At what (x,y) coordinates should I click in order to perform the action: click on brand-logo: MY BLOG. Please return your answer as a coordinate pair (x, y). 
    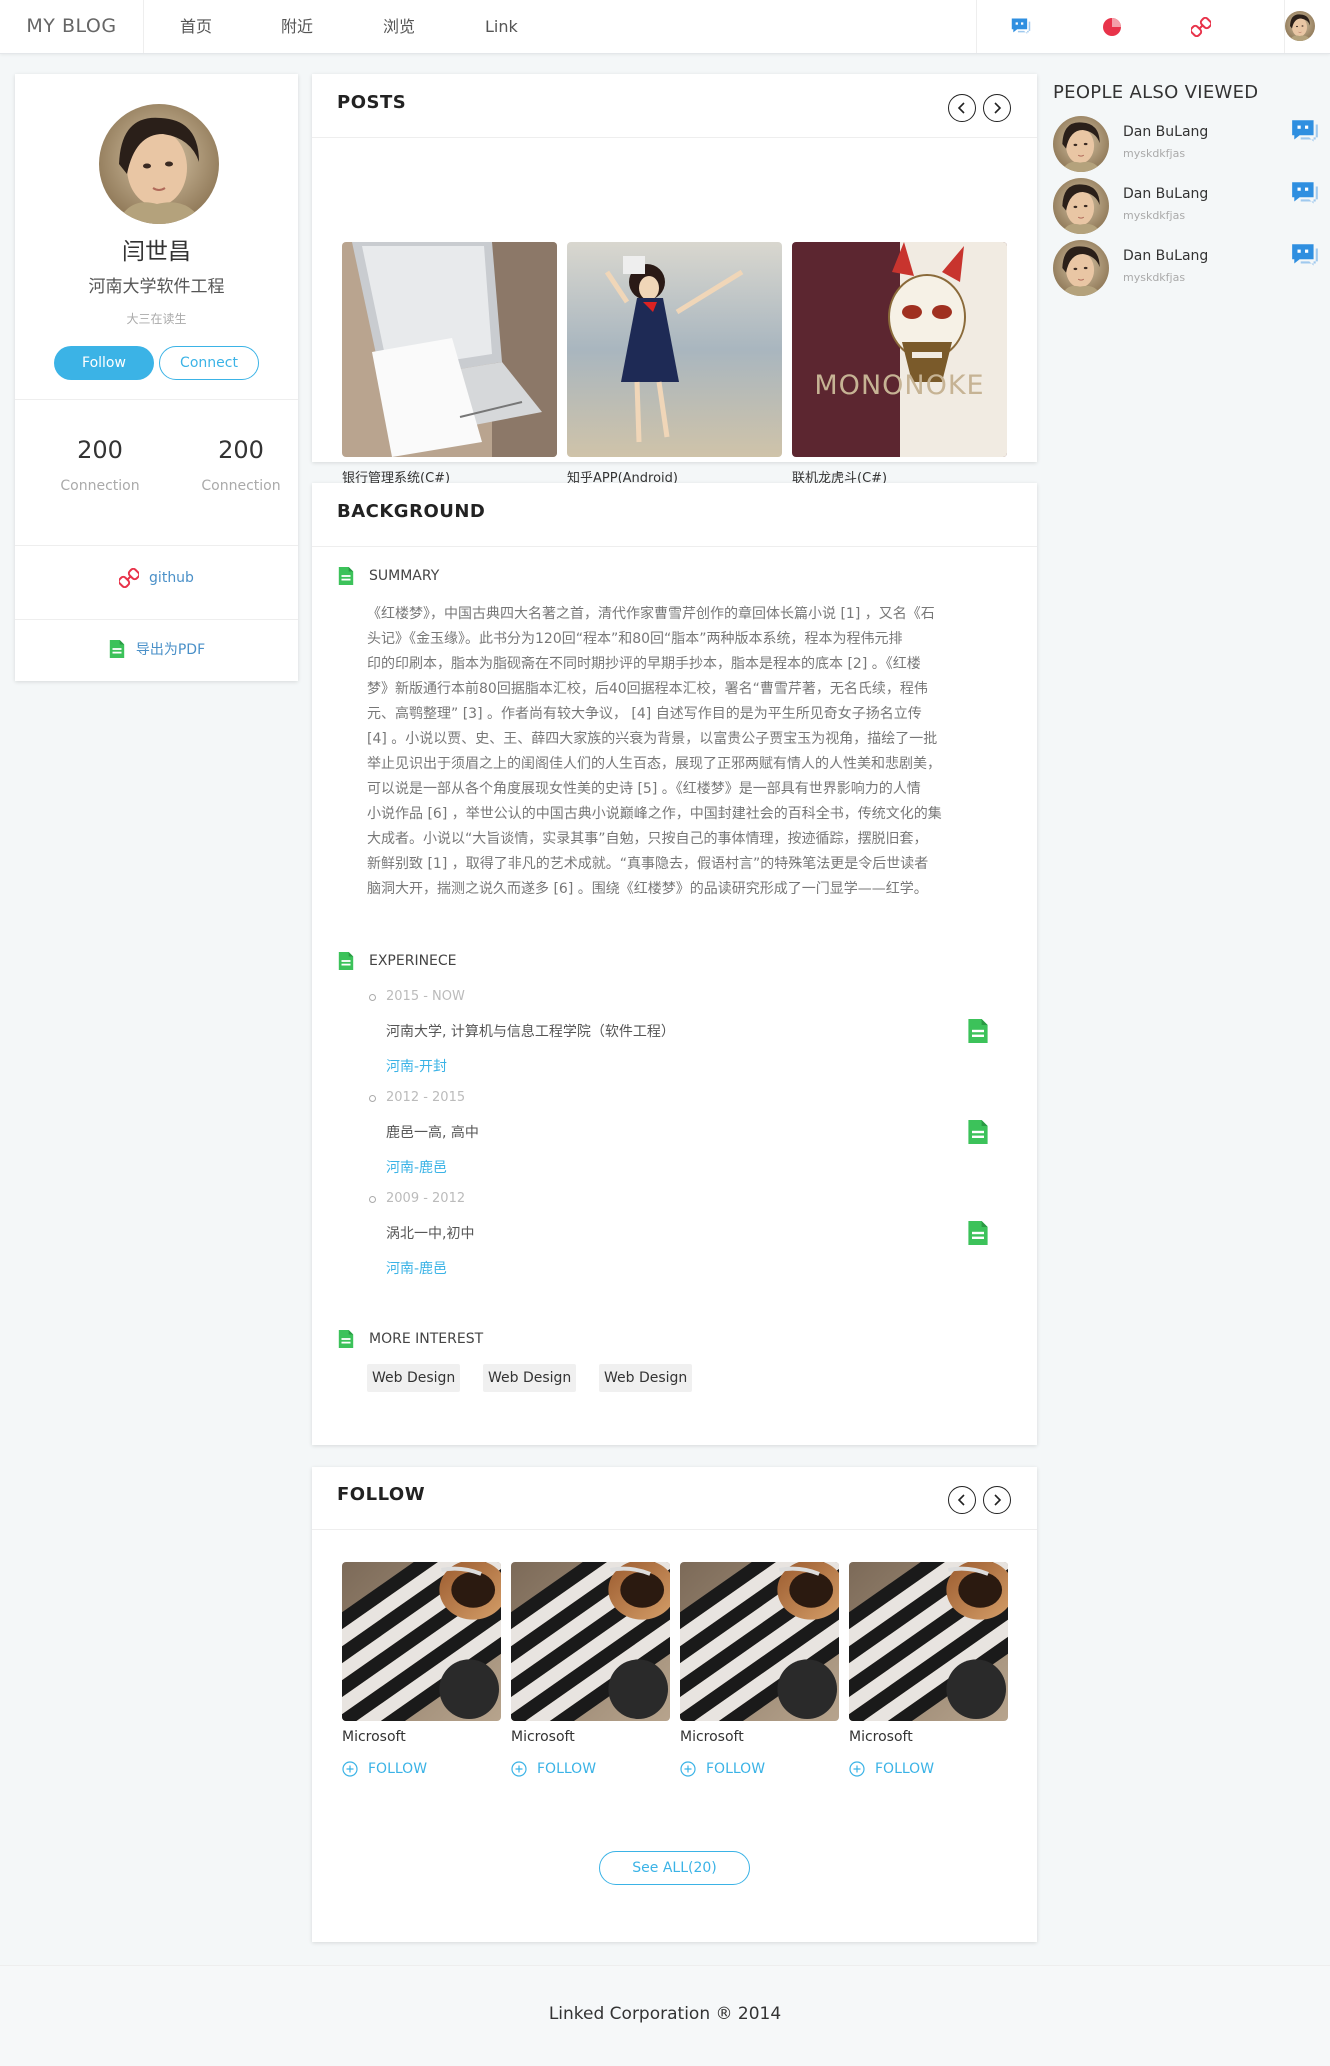
    Looking at the image, I should click on (72, 26).